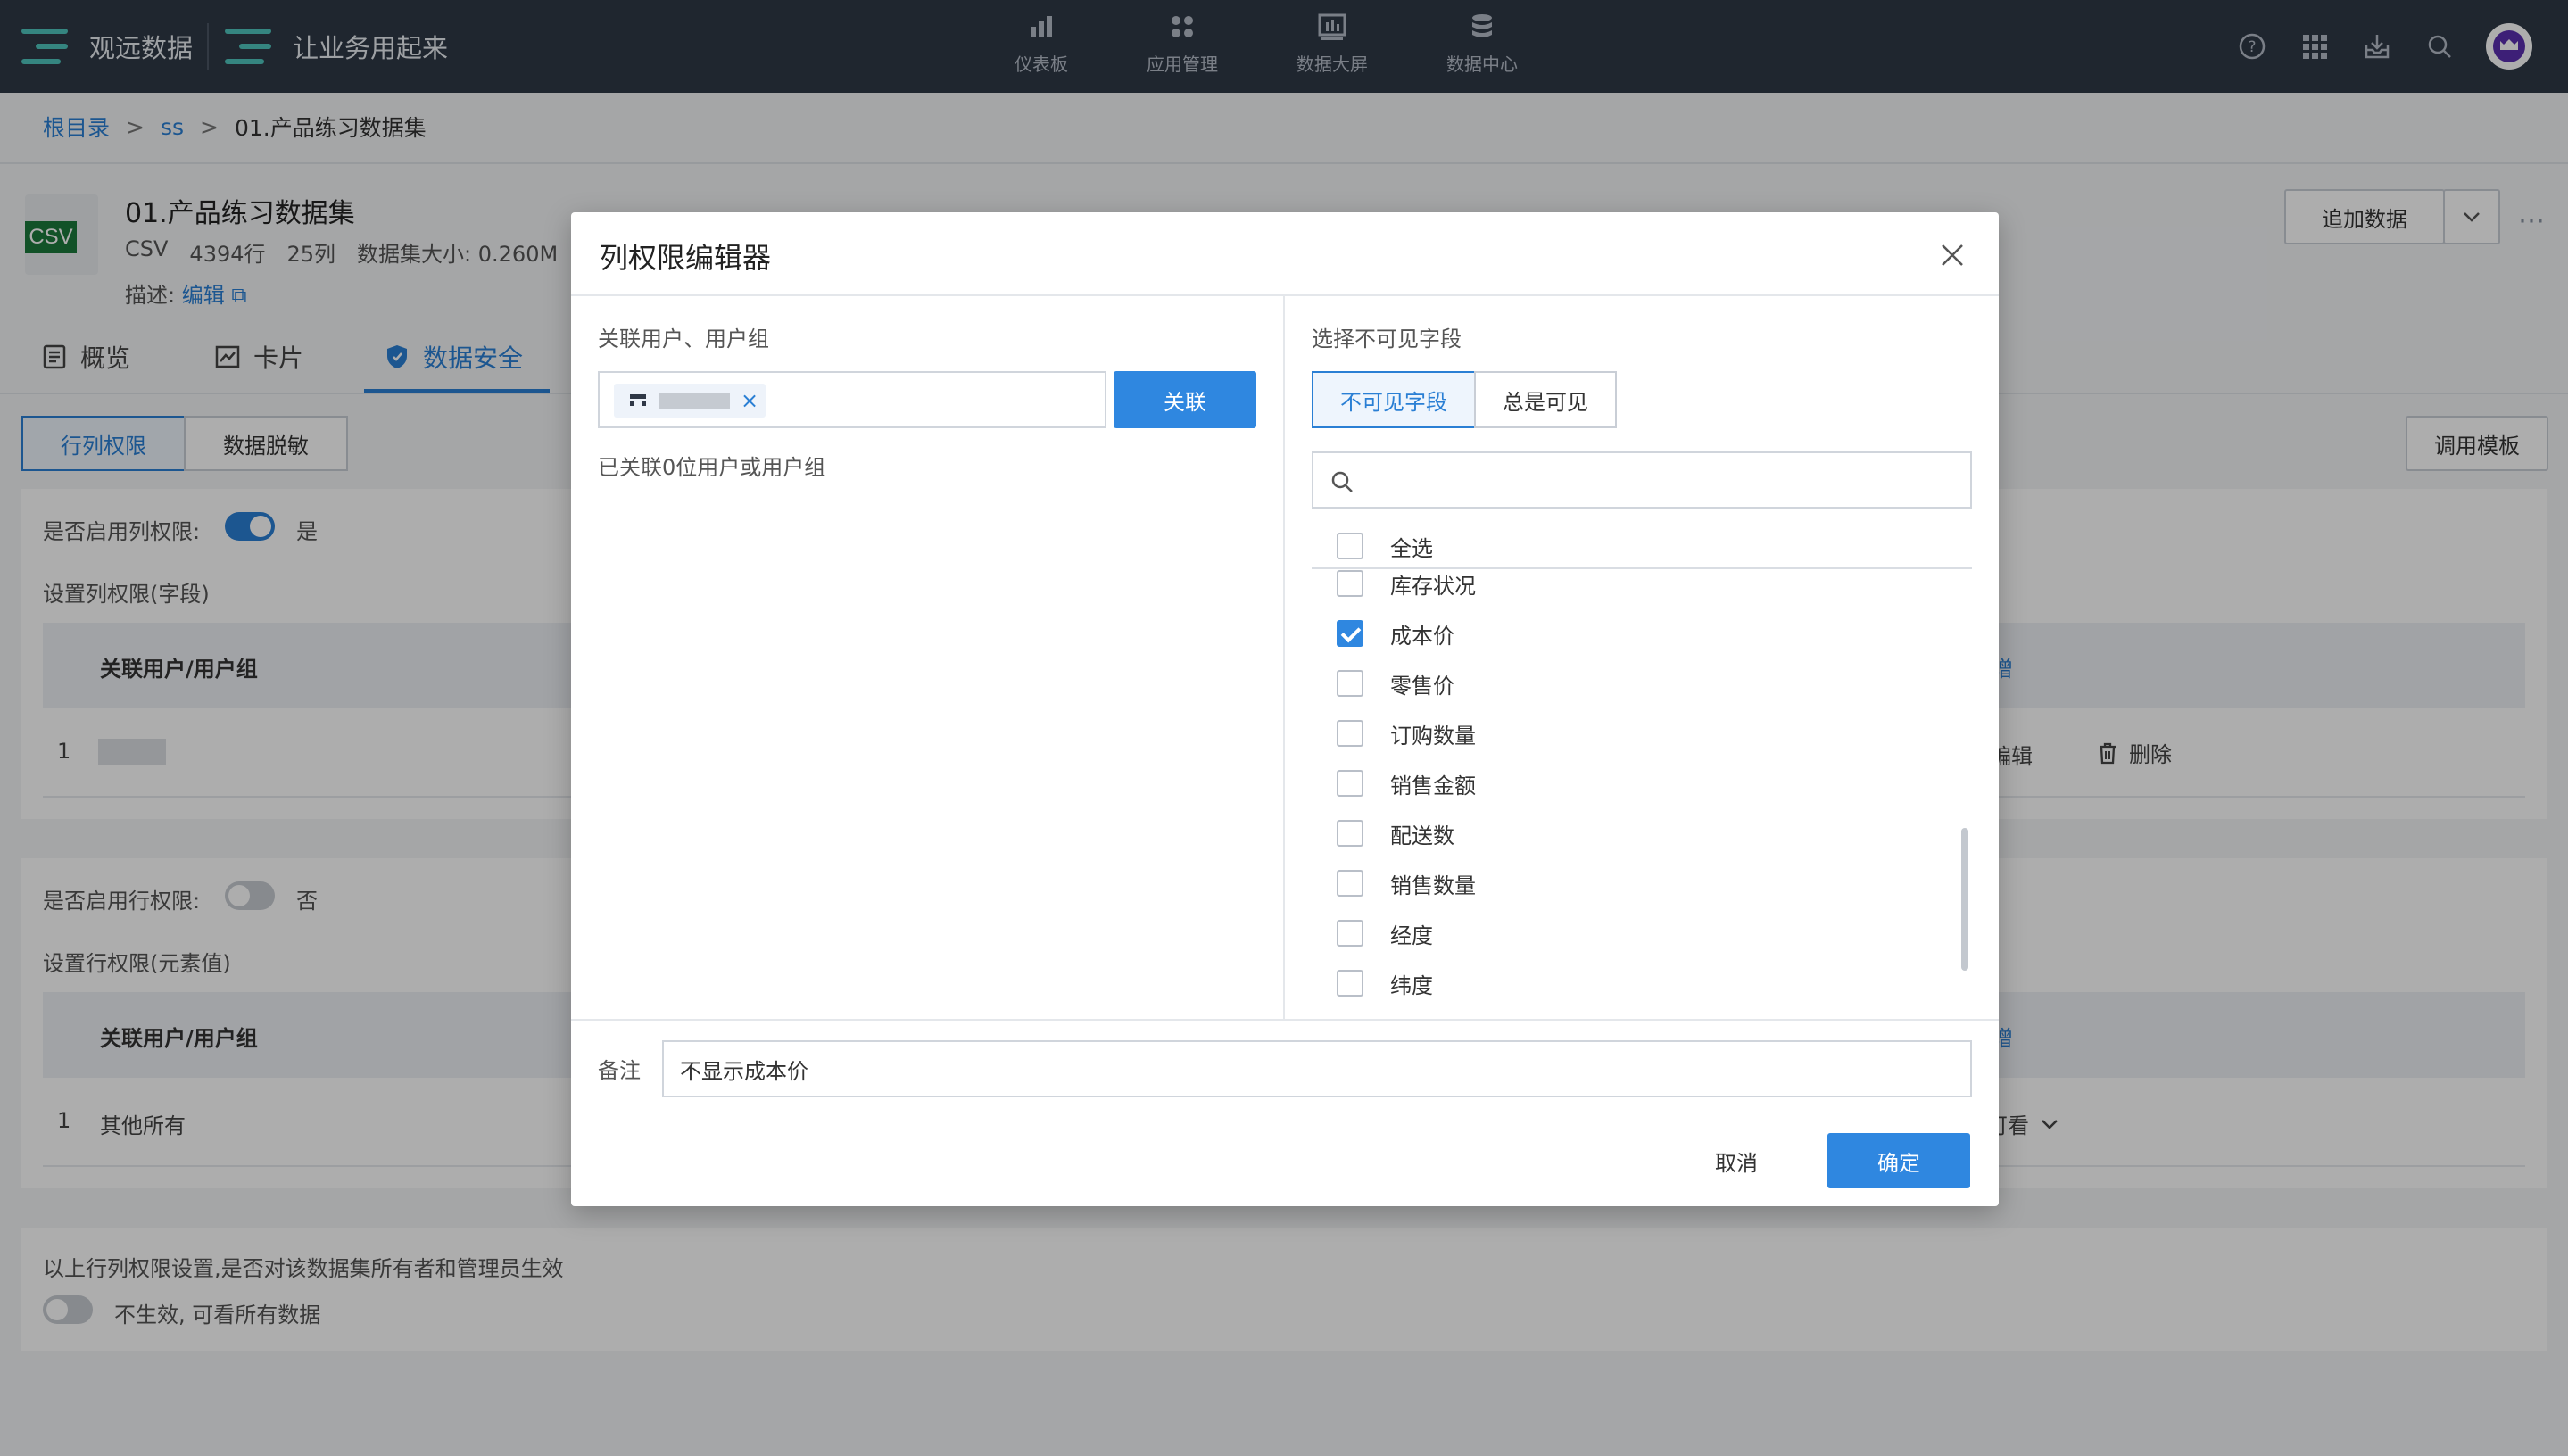 The height and width of the screenshot is (1456, 2568). Describe the element at coordinates (1422, 686) in the screenshot. I see `field-label: 零售价` at that location.